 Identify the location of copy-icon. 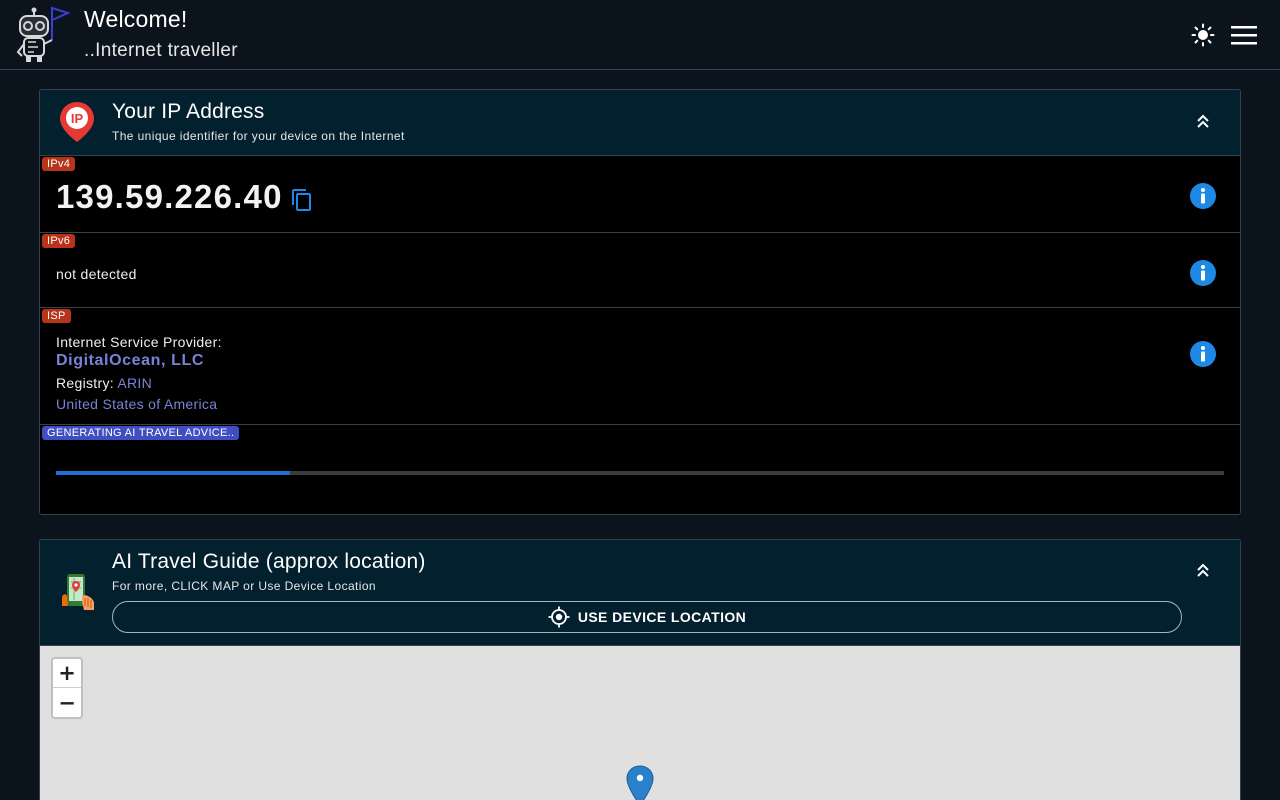
(301, 200).